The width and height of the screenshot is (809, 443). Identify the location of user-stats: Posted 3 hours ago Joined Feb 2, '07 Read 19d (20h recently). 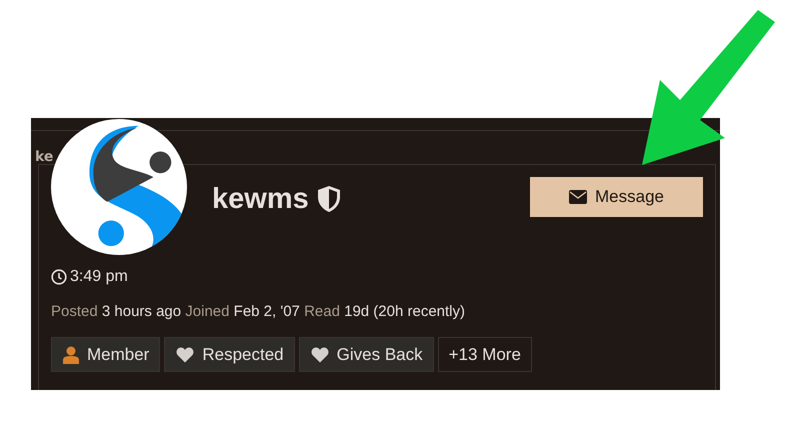
(258, 311).